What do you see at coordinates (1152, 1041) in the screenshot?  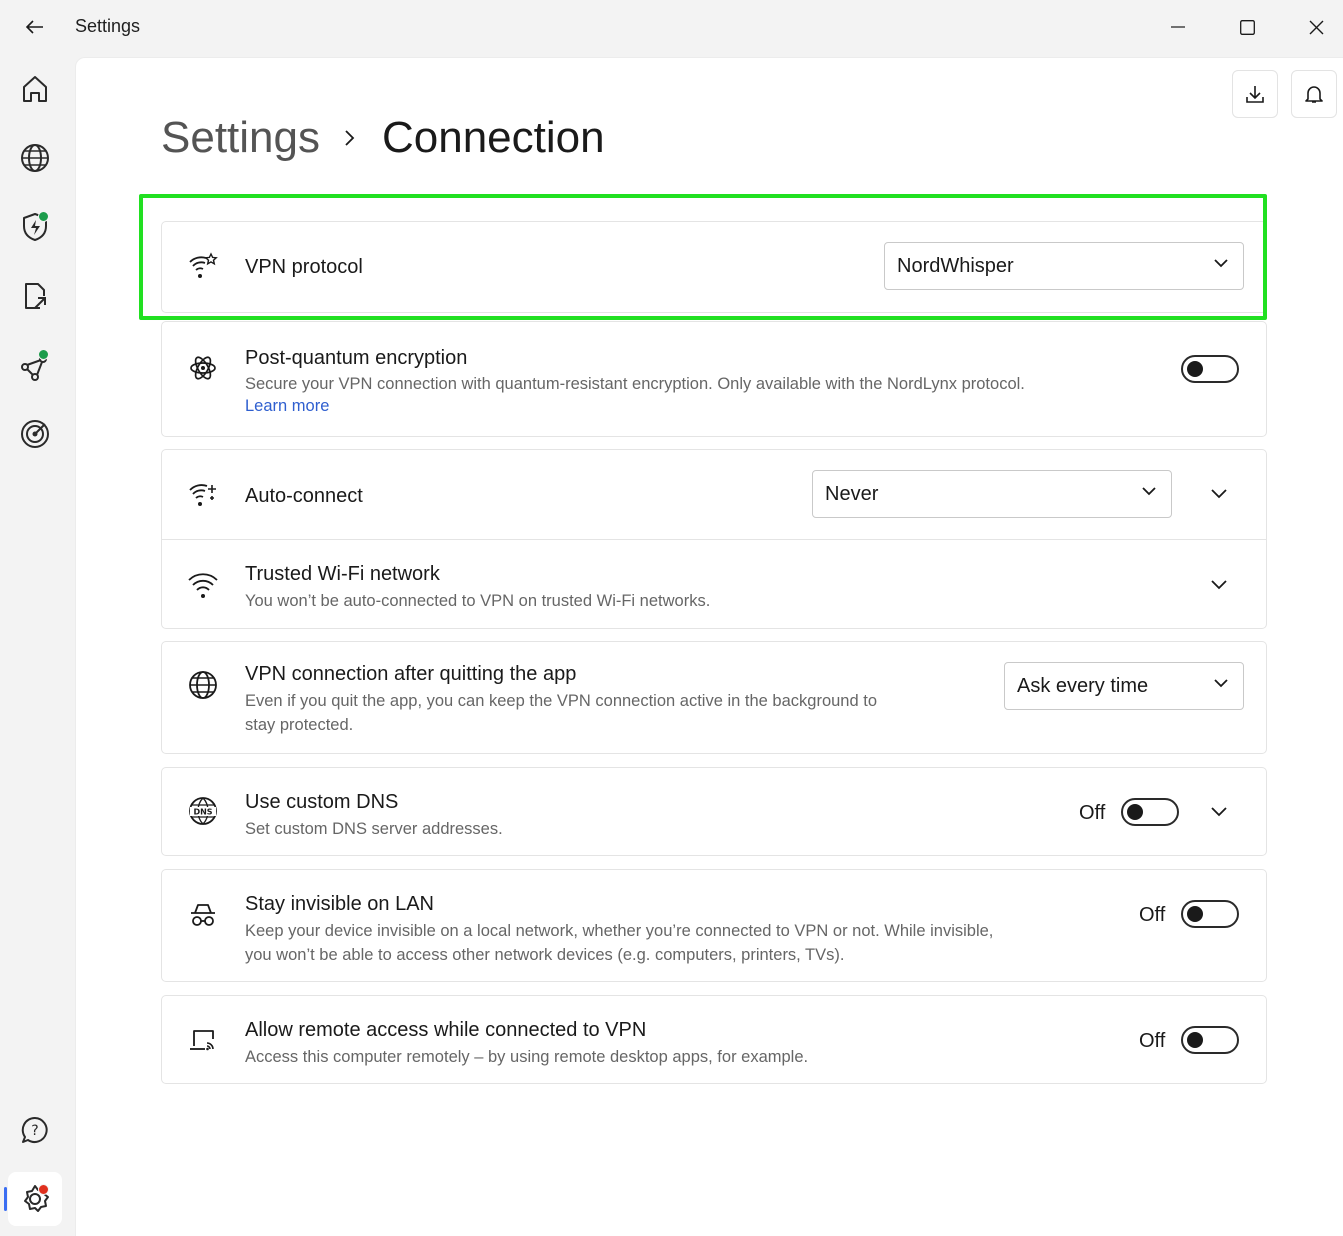 I see `remote-access-state: Off` at bounding box center [1152, 1041].